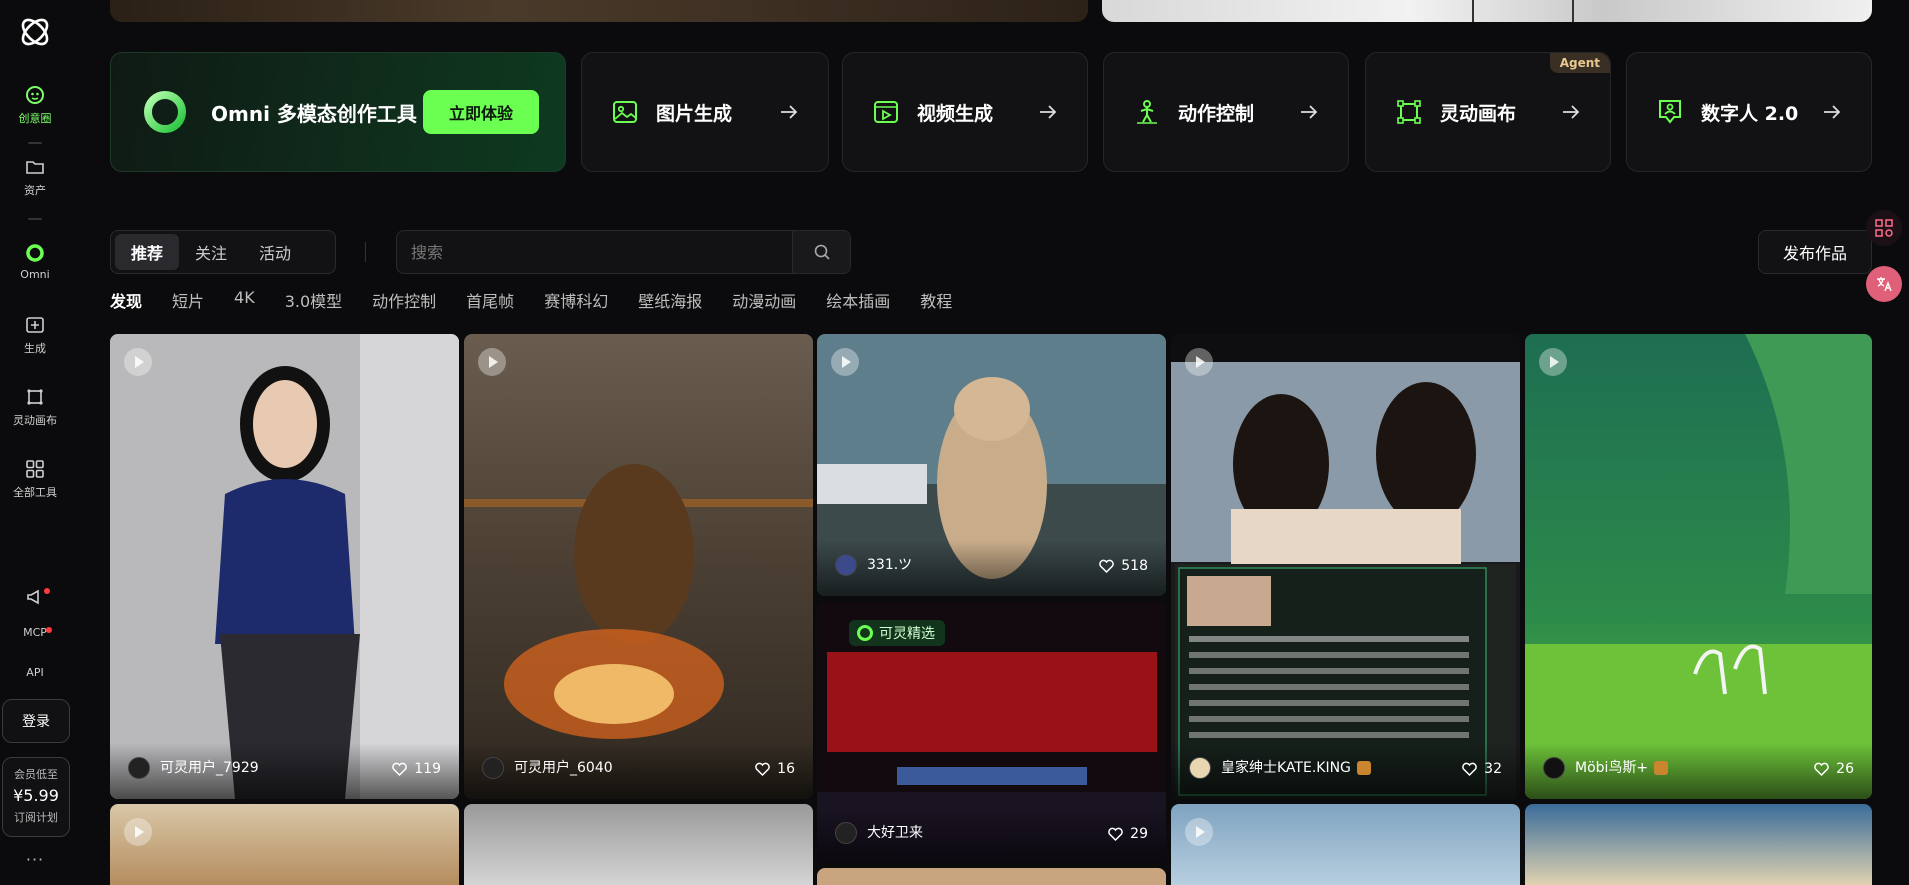  I want to click on member-promo-text: 会员低至, so click(36, 774).